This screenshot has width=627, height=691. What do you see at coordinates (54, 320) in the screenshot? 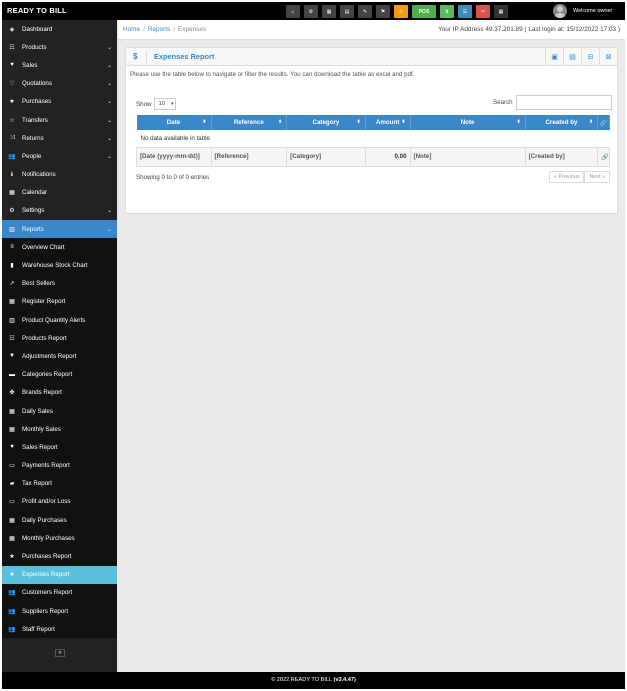
I see `sidebar-item-label: Product Quantity Alerts` at bounding box center [54, 320].